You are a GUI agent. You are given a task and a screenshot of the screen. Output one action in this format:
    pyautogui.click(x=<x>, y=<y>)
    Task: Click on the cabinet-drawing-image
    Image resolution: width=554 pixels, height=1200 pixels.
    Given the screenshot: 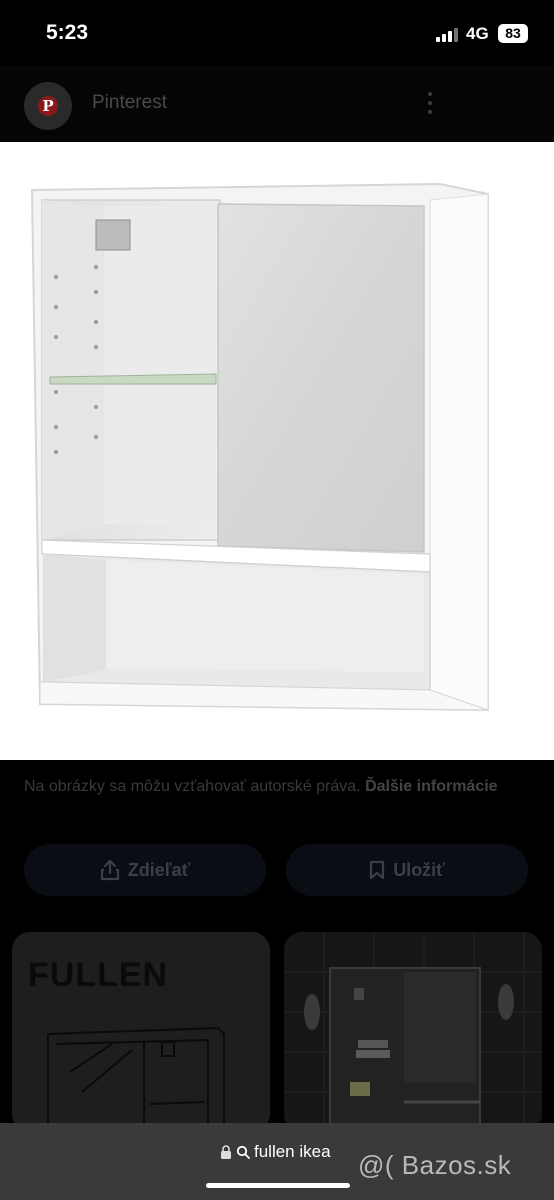 What is the action you would take?
    pyautogui.click(x=136, y=1079)
    